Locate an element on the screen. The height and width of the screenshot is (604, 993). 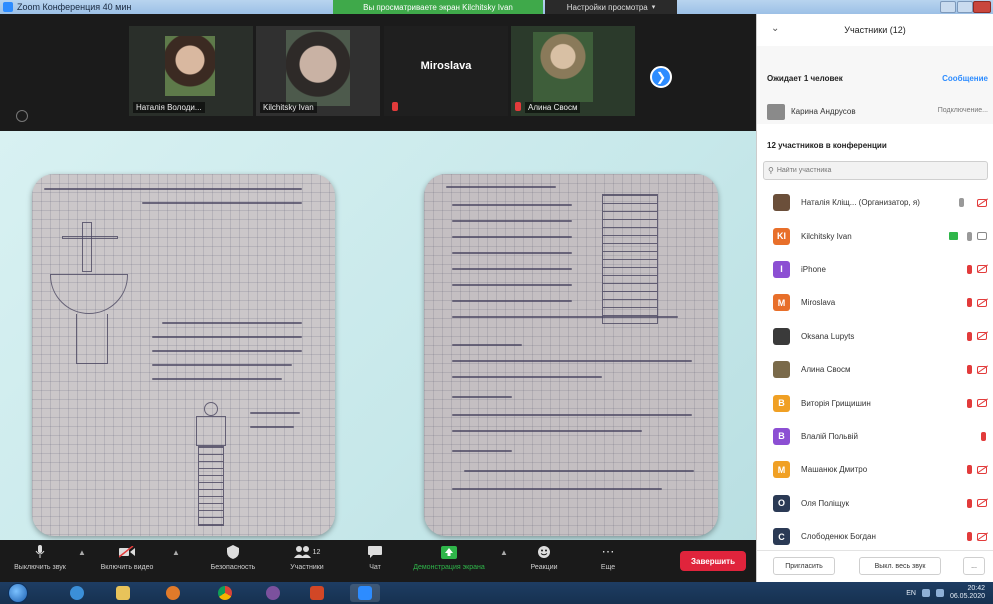
avatar: С is located at coordinates (781, 537).